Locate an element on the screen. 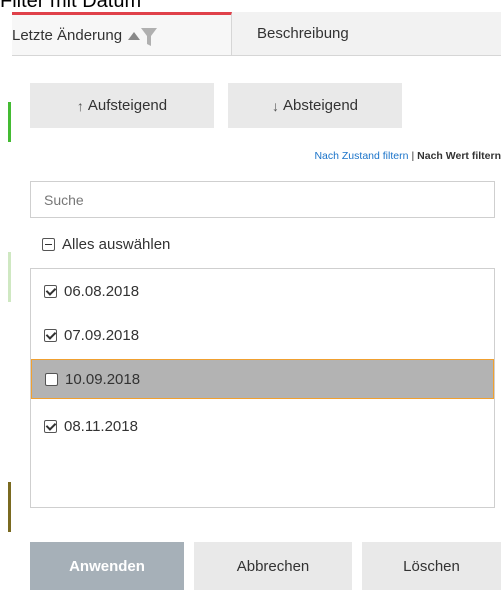 The image size is (501, 599). filter-icon is located at coordinates (149, 37).